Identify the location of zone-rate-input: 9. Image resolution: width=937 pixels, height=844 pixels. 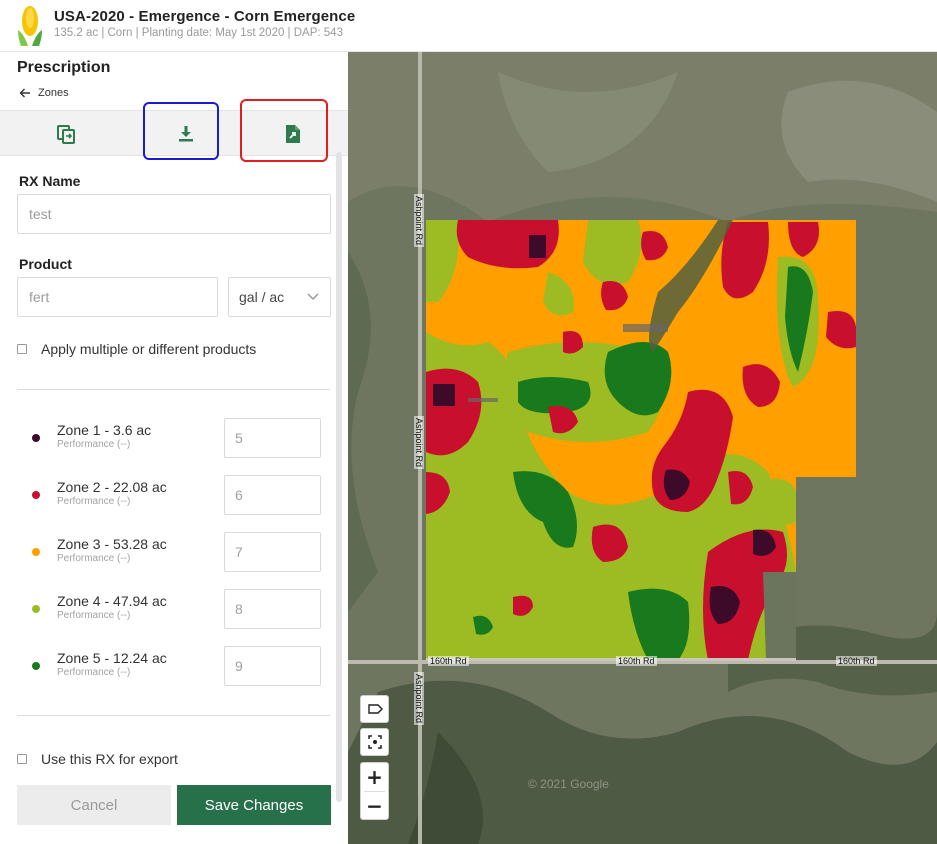
(272, 666).